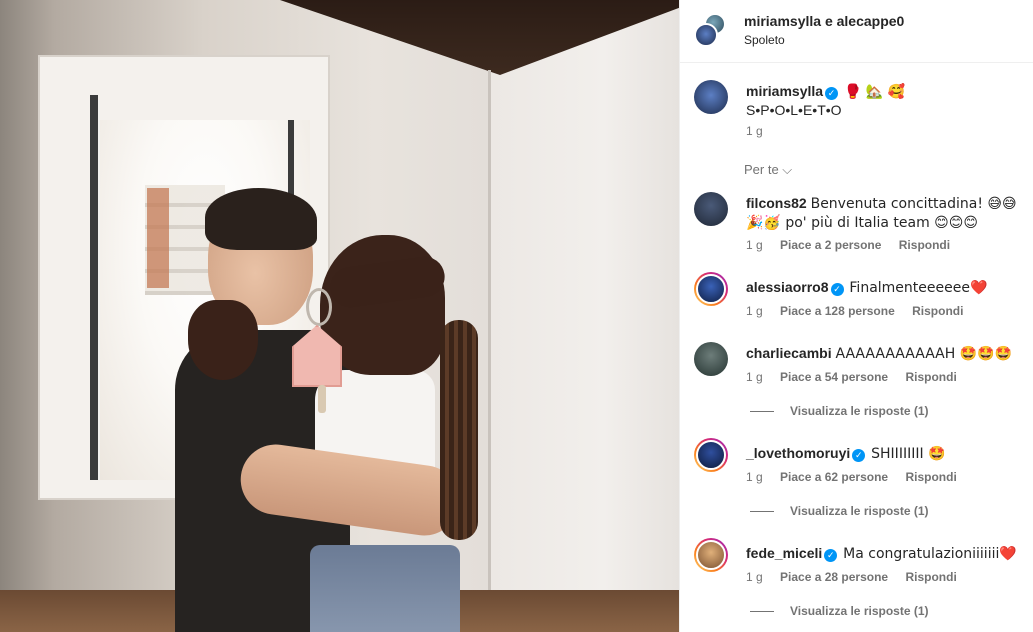 This screenshot has width=1033, height=632. Describe the element at coordinates (798, 453) in the screenshot. I see `comment-username: _lovethomoruyi` at that location.